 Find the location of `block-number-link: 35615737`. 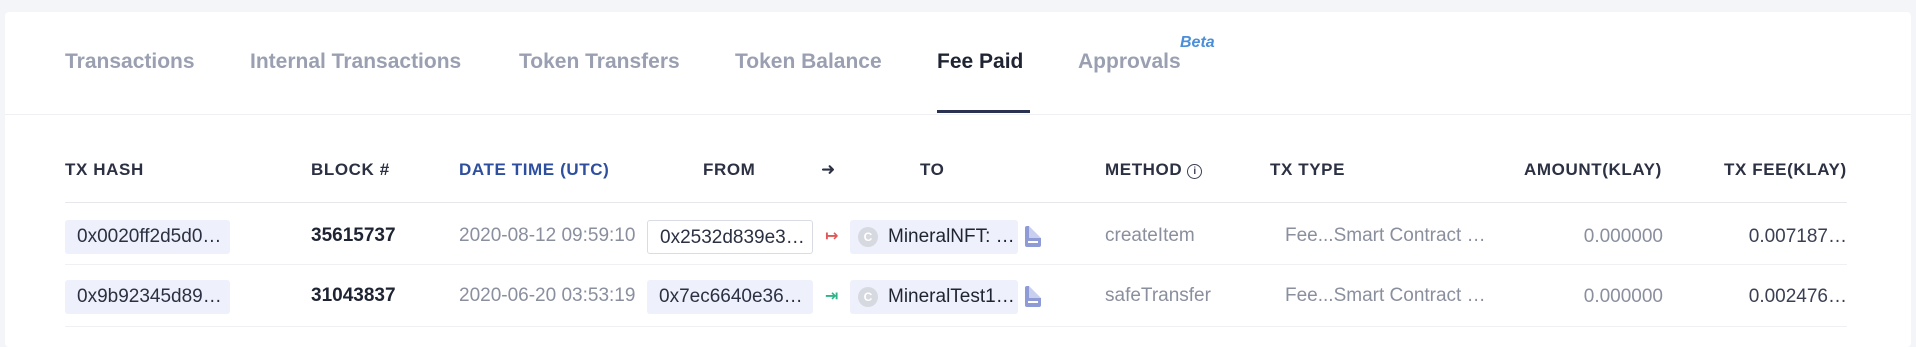

block-number-link: 35615737 is located at coordinates (353, 236).